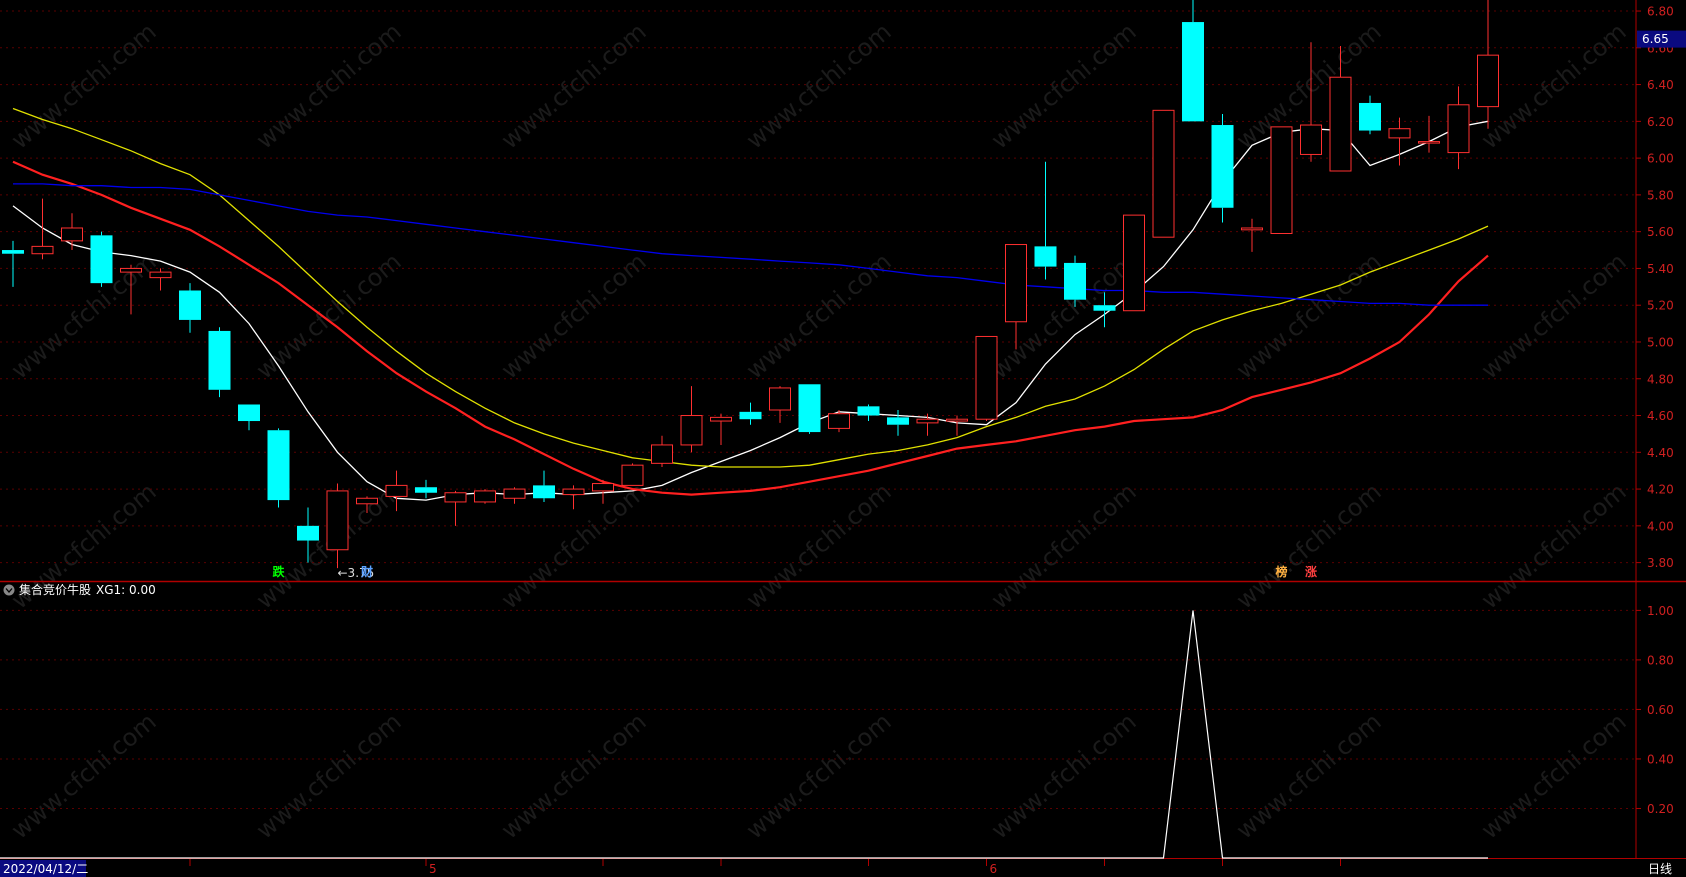  I want to click on current-price-label: 6.65, so click(1655, 39).